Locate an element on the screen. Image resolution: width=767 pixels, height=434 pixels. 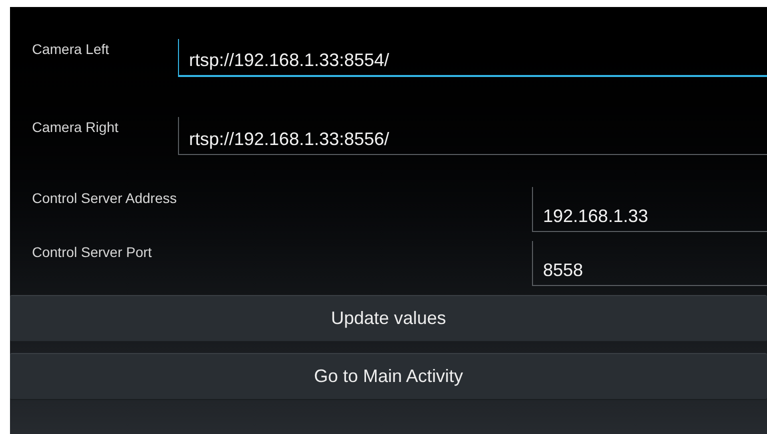
action-button: Go to Main Activity is located at coordinates (388, 376).